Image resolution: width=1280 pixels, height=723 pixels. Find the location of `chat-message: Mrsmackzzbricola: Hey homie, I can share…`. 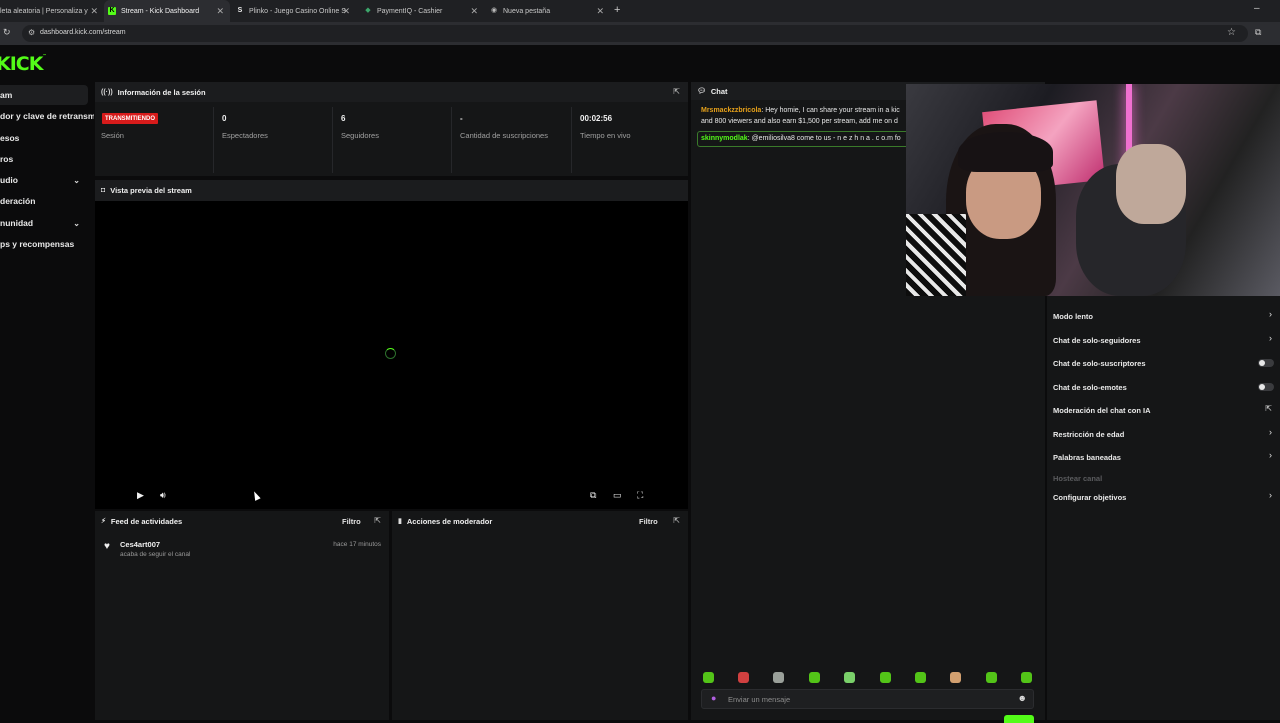

chat-message: Mrsmackzzbricola: Hey homie, I can share… is located at coordinates (800, 110).